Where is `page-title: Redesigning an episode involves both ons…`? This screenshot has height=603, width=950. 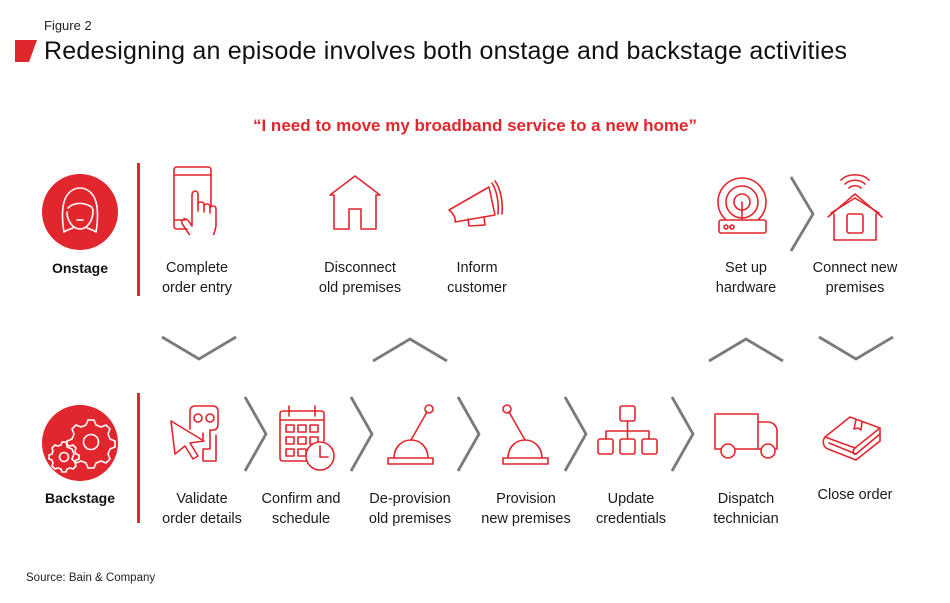 page-title: Redesigning an episode involves both ons… is located at coordinates (446, 51).